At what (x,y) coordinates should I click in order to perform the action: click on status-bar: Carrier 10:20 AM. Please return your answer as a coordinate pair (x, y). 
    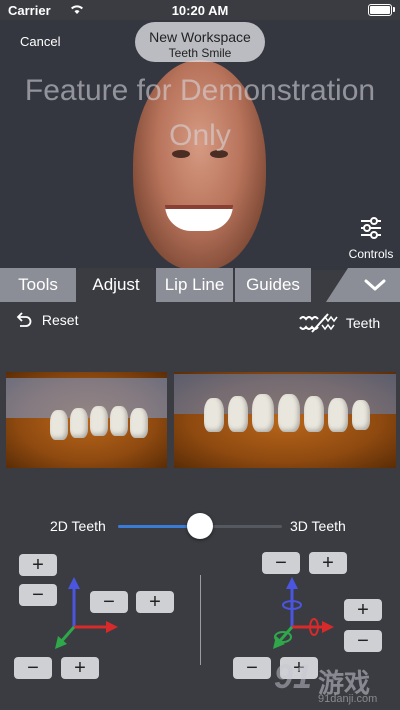
    Looking at the image, I should click on (200, 10).